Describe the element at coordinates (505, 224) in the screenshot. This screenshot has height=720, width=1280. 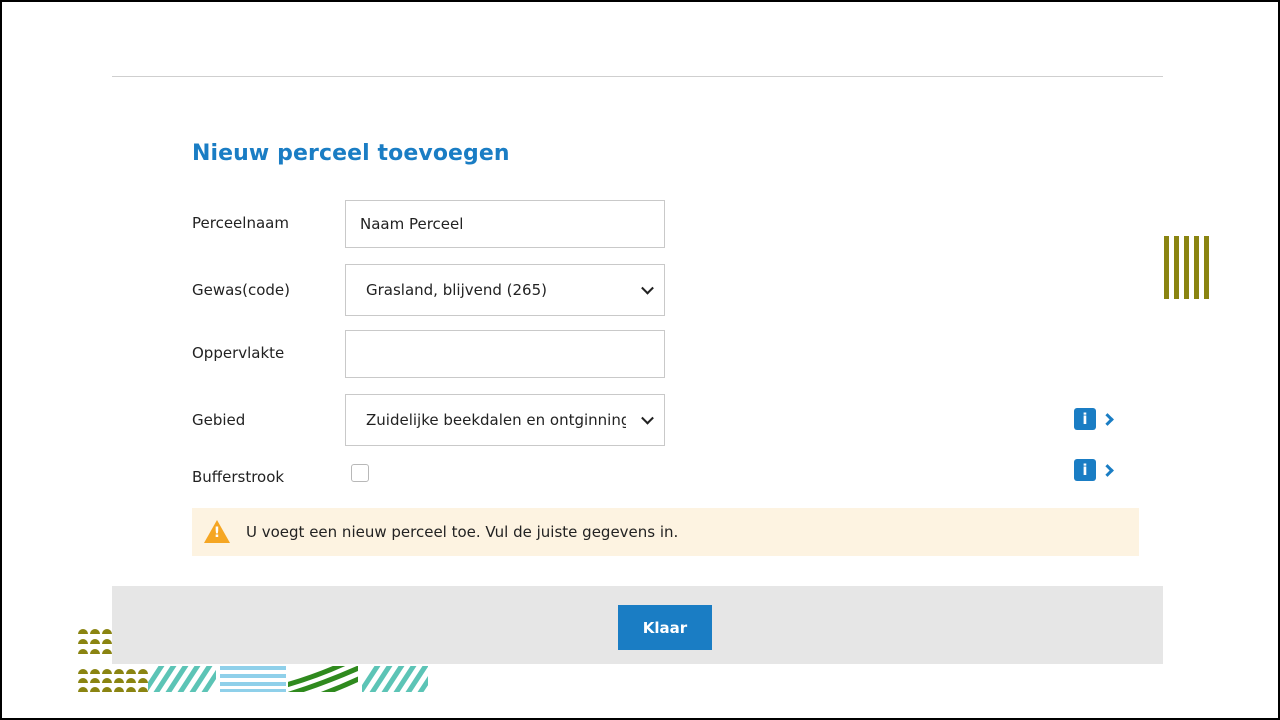
I see `perceelnaam-input: Naam Perceel` at that location.